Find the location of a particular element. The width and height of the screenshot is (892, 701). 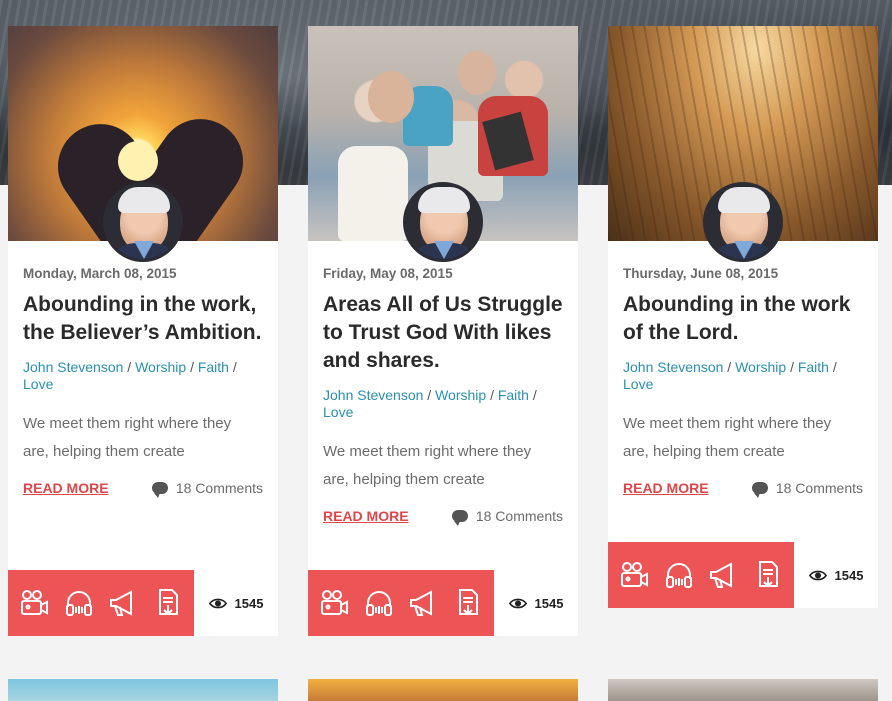

post-date: Friday, May 08, 2015 is located at coordinates (388, 273).